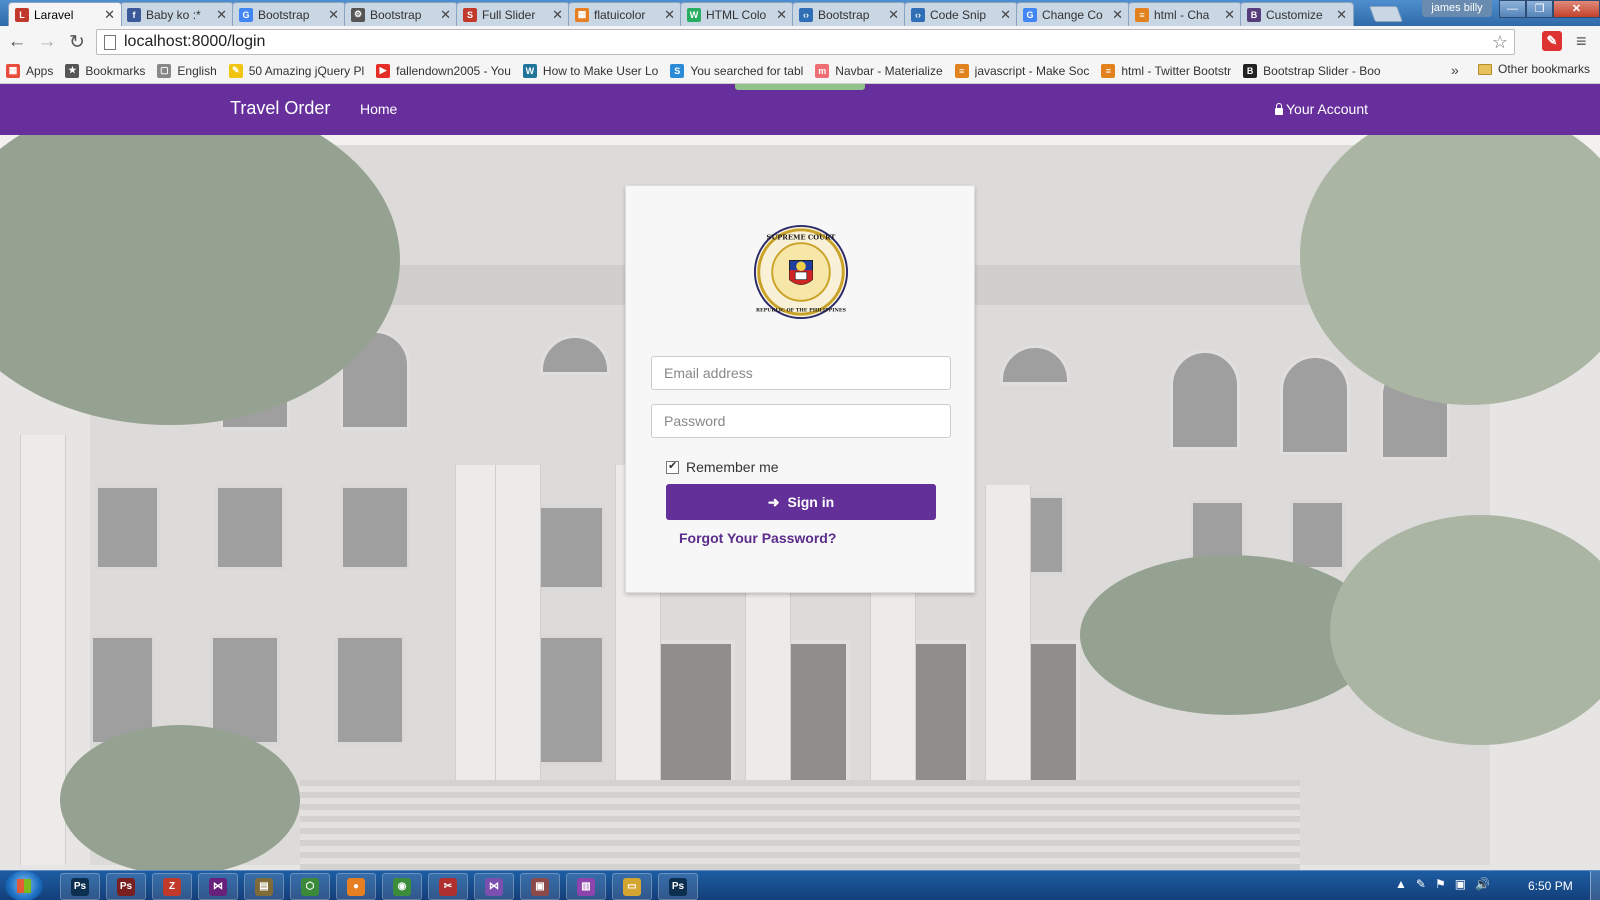 This screenshot has height=900, width=1600. Describe the element at coordinates (632, 886) in the screenshot. I see `taskbar-app-explorer: ▭` at that location.